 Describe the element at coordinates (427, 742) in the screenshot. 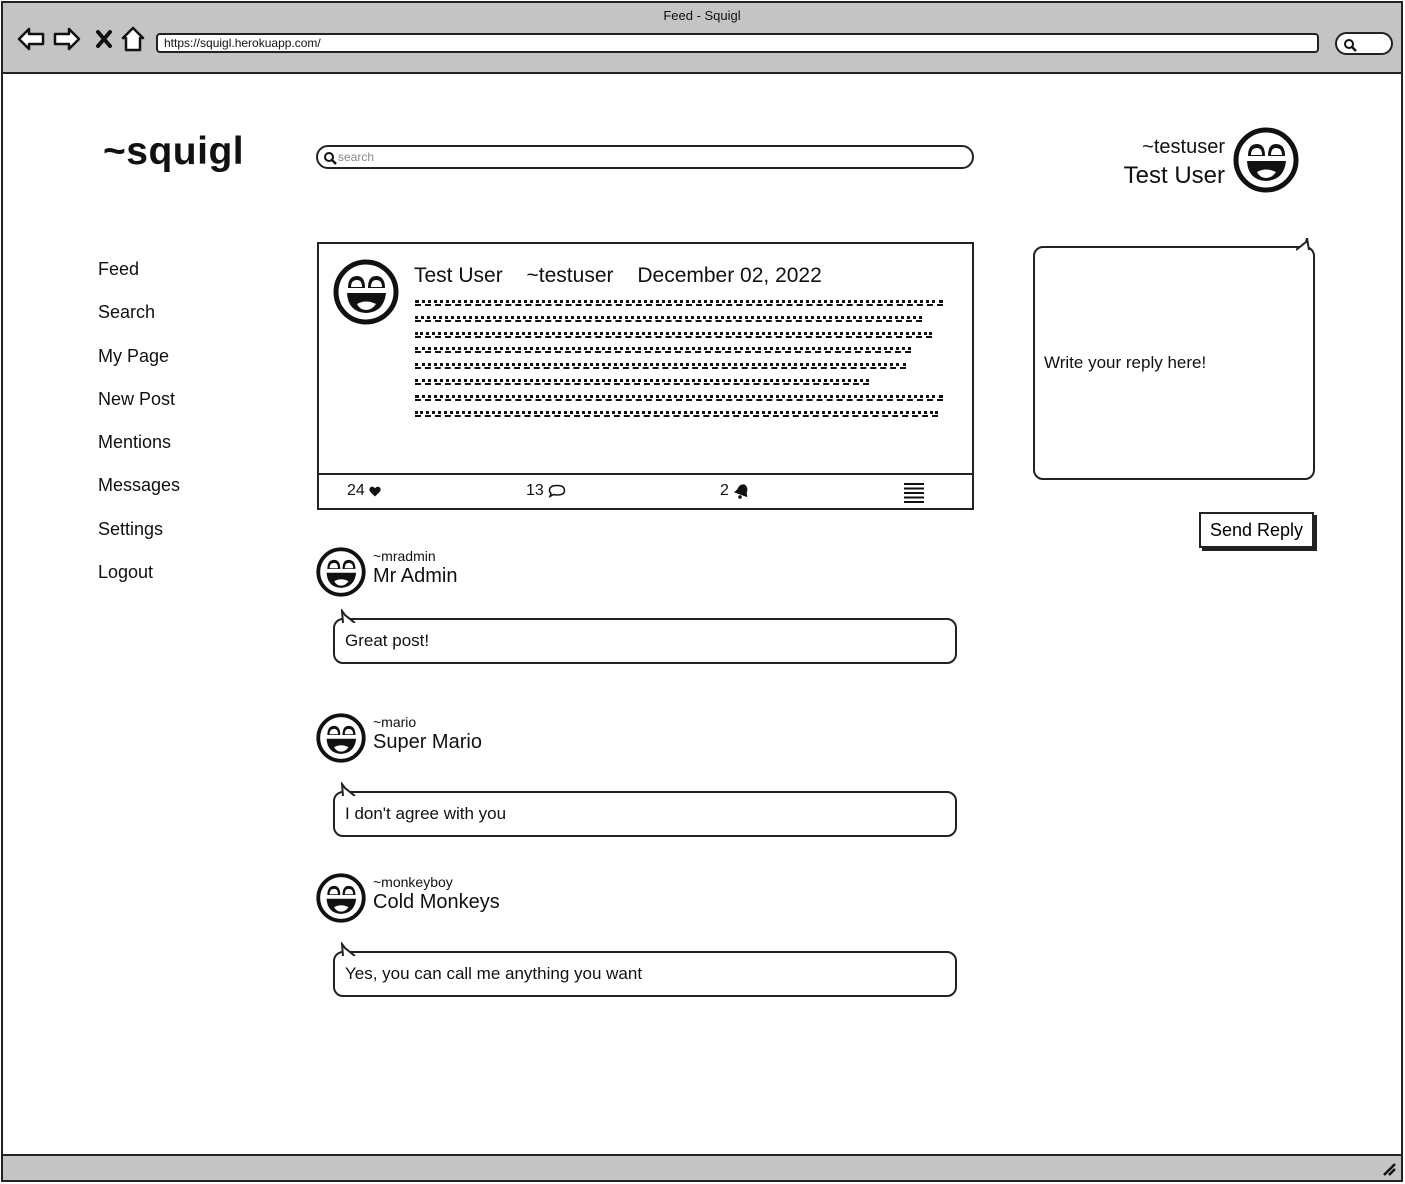

I see `reply-name: Super Mario` at that location.